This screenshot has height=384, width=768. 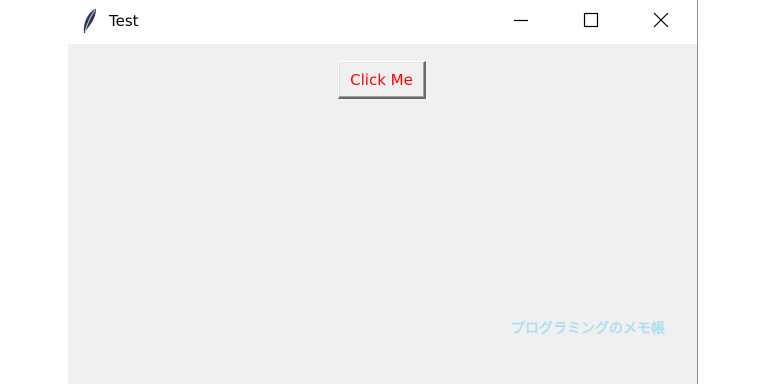 I want to click on minimize-button, so click(x=521, y=22).